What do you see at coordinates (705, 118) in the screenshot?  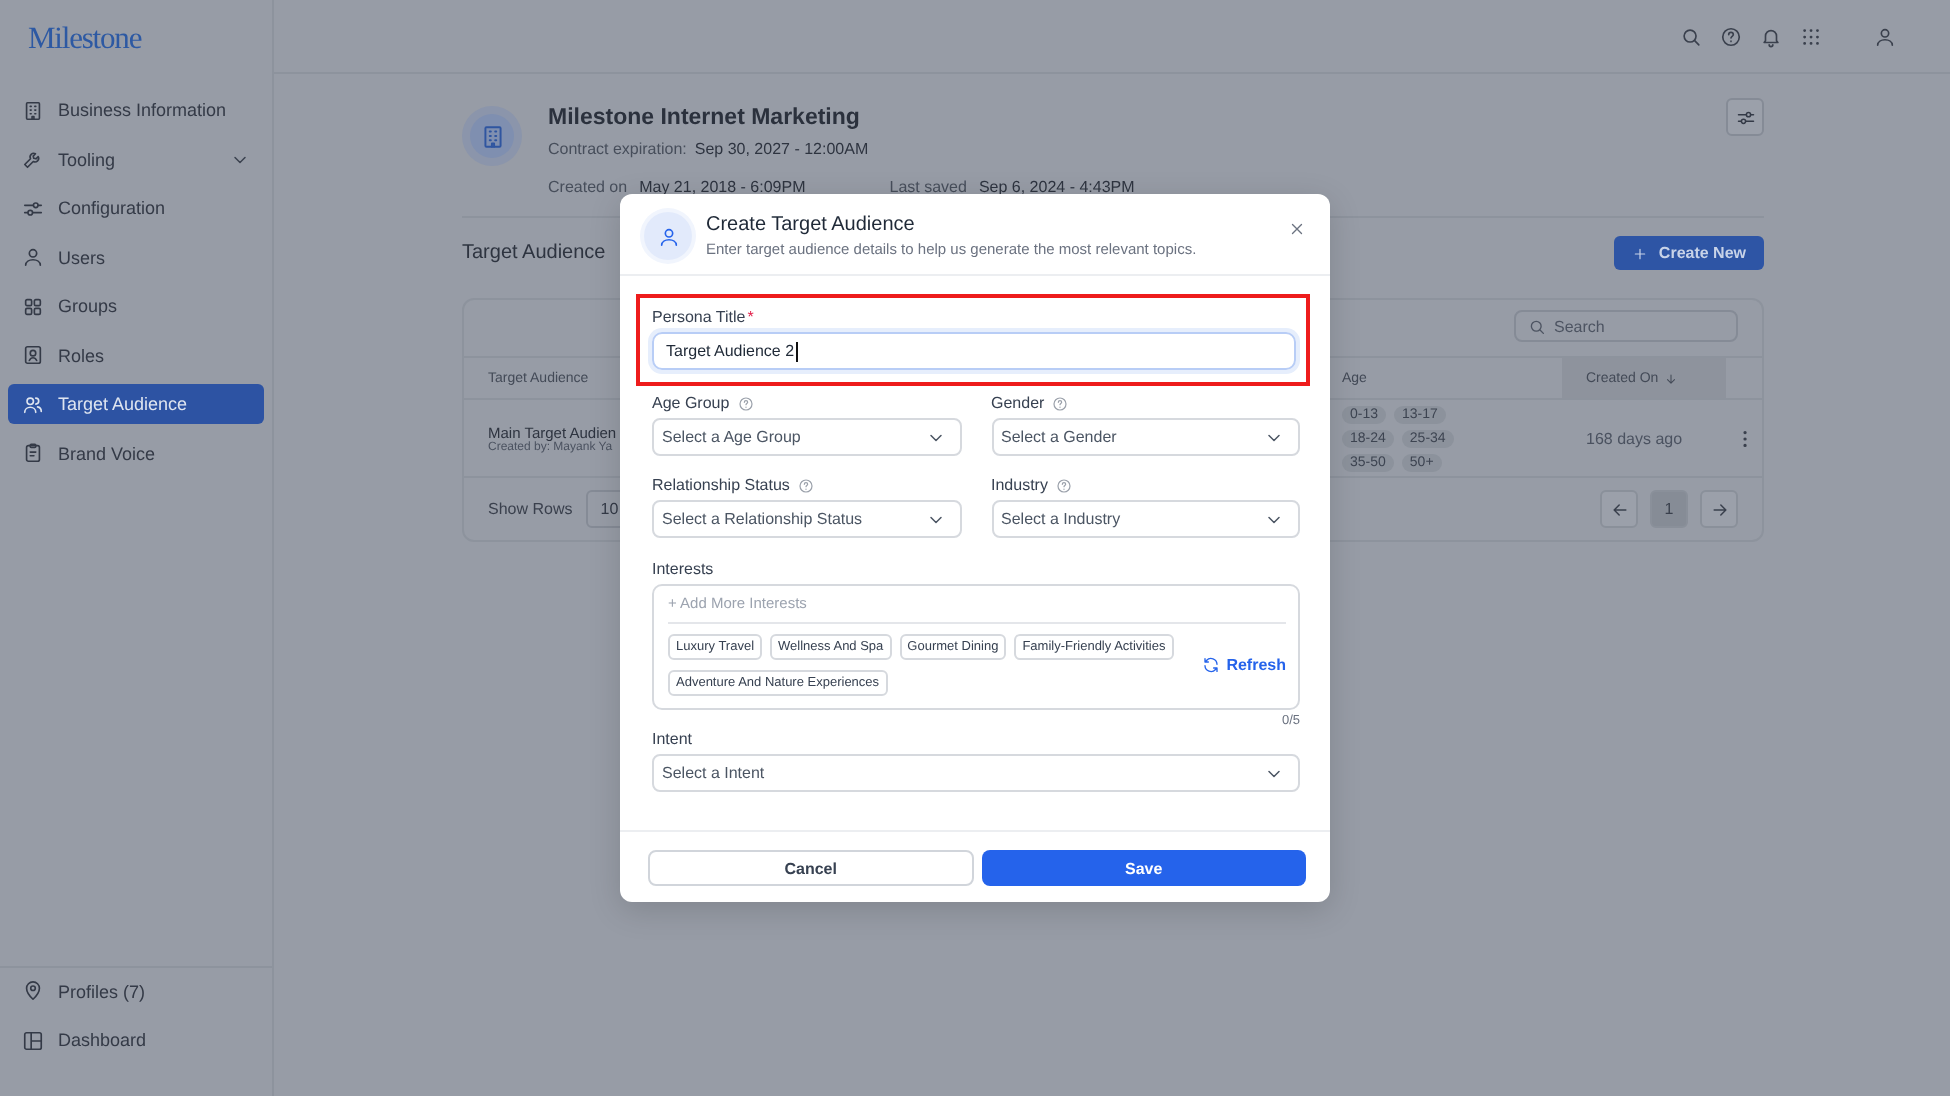 I see `company-name: Milestone Internet Marketing` at bounding box center [705, 118].